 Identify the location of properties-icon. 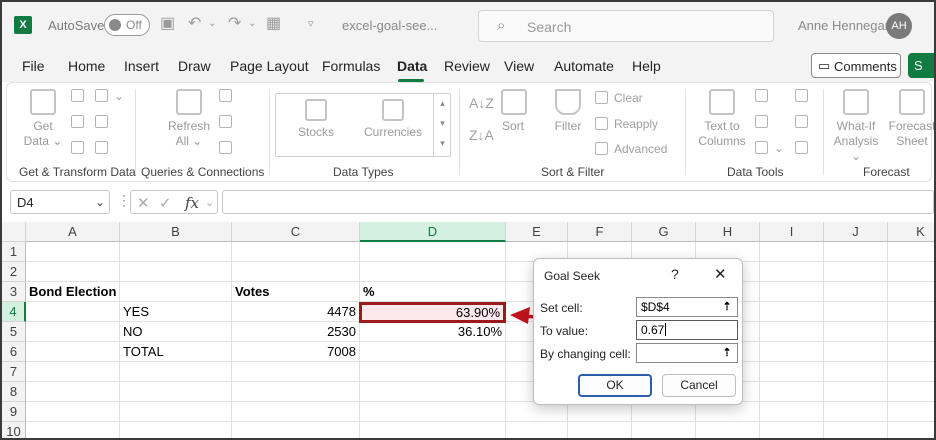
(228, 122).